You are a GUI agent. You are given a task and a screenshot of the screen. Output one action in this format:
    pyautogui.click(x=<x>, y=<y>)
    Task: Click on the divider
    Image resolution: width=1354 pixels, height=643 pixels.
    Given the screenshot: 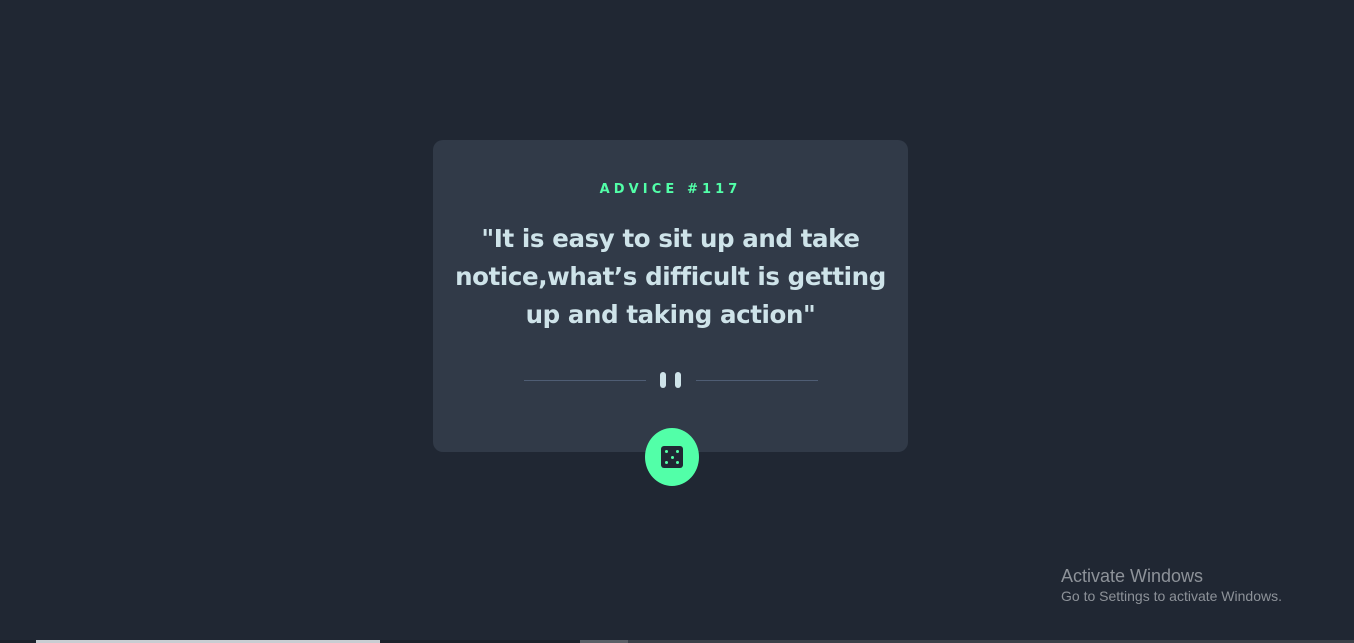 What is the action you would take?
    pyautogui.click(x=671, y=380)
    